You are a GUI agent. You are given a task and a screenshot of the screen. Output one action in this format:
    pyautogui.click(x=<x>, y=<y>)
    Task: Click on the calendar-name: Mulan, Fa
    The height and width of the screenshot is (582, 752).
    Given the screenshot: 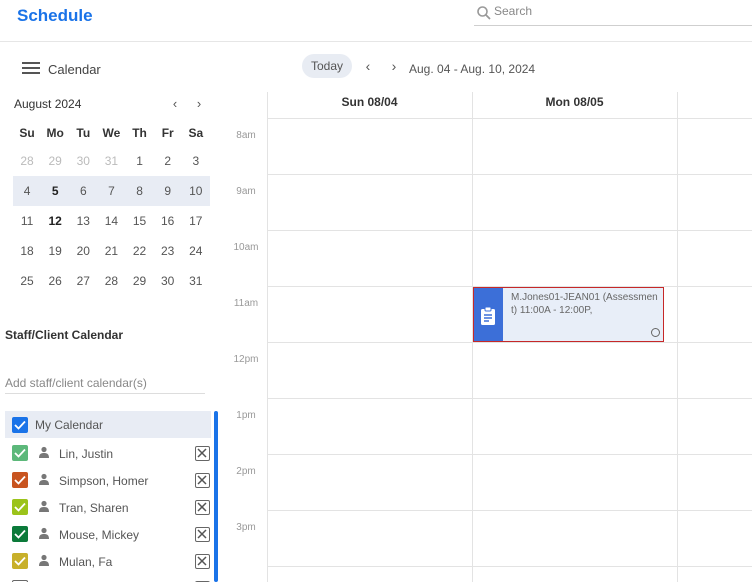 What is the action you would take?
    pyautogui.click(x=86, y=562)
    